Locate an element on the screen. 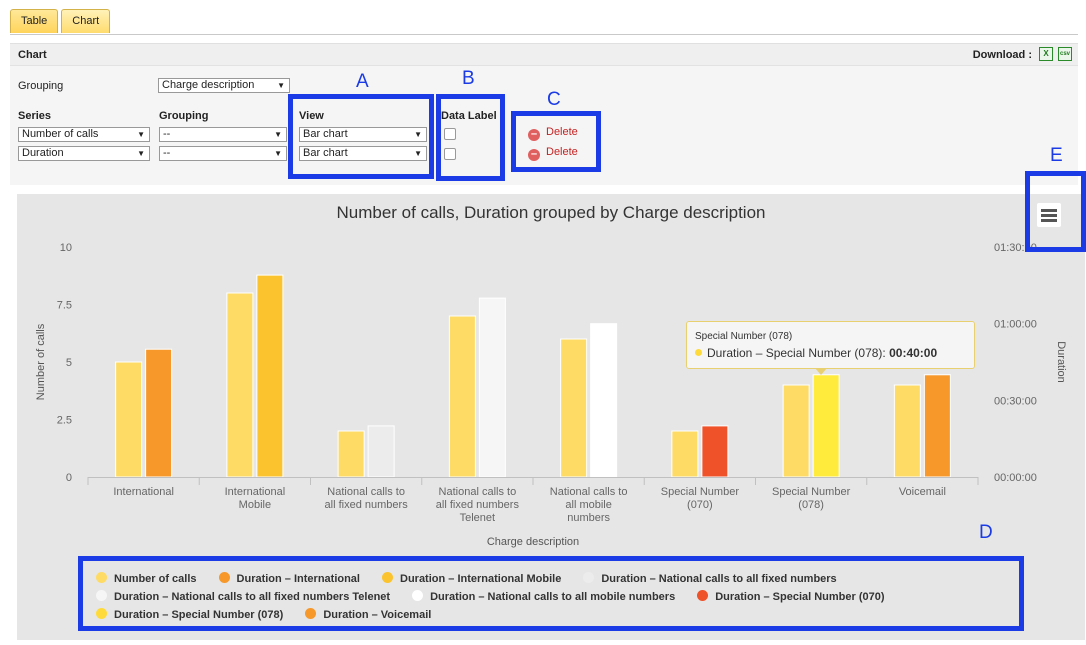 The height and width of the screenshot is (645, 1086). tooltip-label: Duration – Special Number (078): is located at coordinates (798, 353).